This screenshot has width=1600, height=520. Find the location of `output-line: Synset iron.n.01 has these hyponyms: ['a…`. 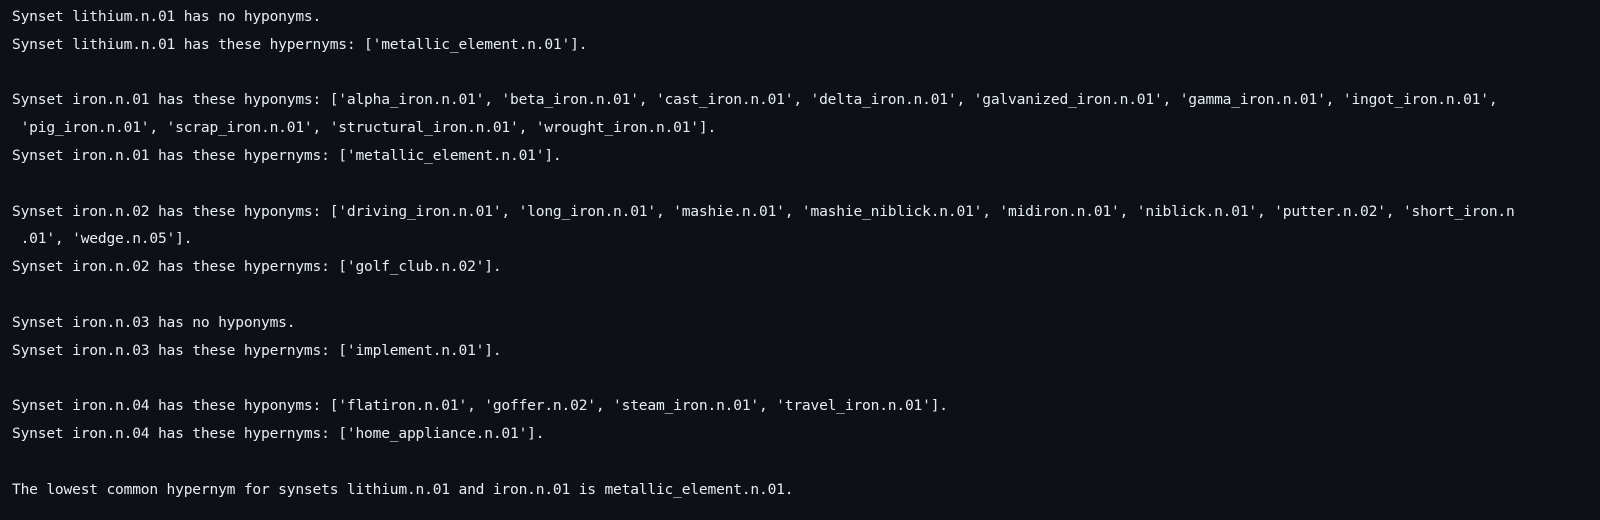

output-line: Synset iron.n.01 has these hyponyms: ['a… is located at coordinates (755, 100).